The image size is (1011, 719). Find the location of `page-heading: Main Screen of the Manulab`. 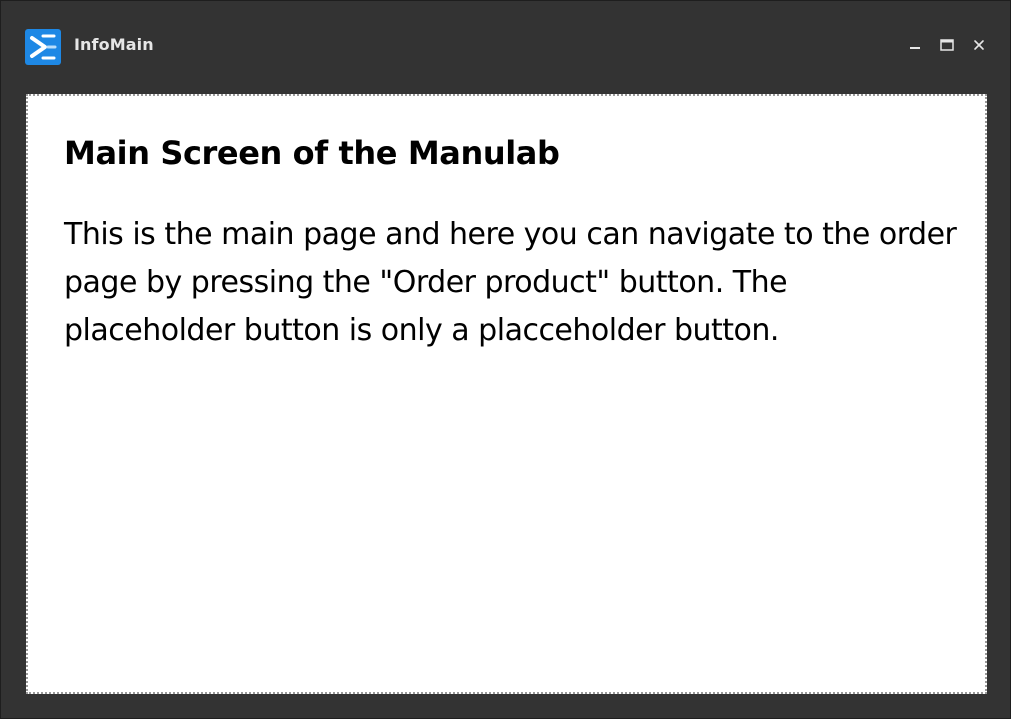

page-heading: Main Screen of the Manulab is located at coordinates (312, 153).